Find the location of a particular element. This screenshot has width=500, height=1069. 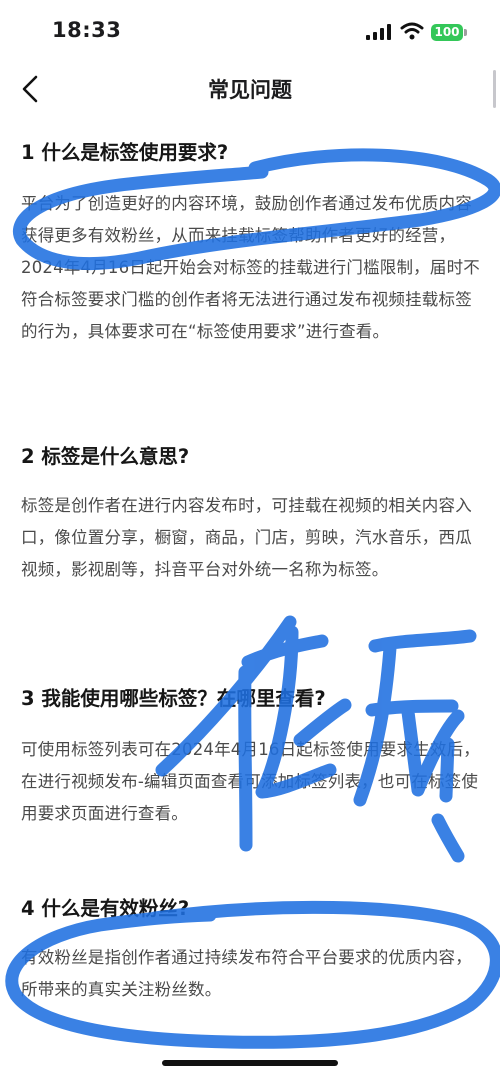

page-title: 常见问题 is located at coordinates (250, 90).